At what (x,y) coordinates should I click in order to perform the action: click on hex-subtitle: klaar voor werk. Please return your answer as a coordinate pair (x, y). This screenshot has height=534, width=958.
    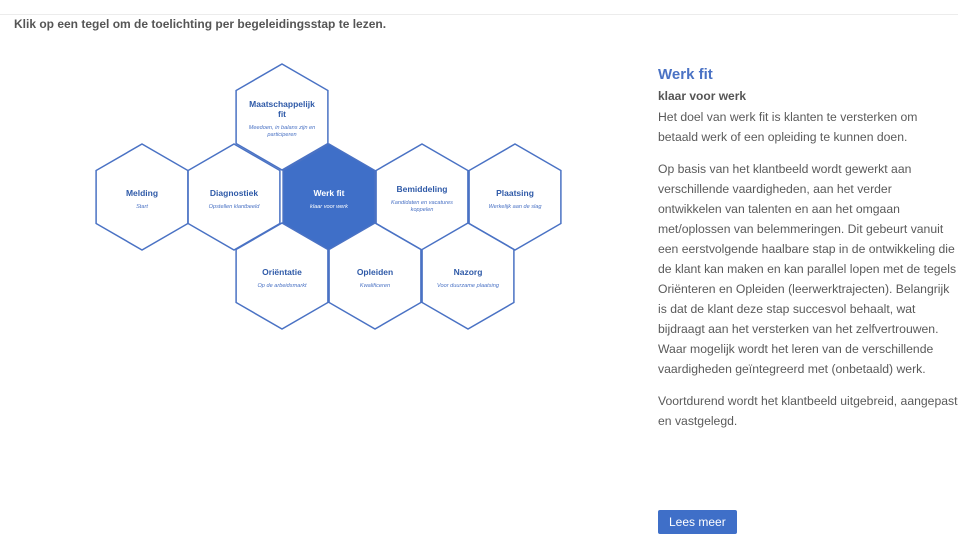
    Looking at the image, I should click on (329, 207).